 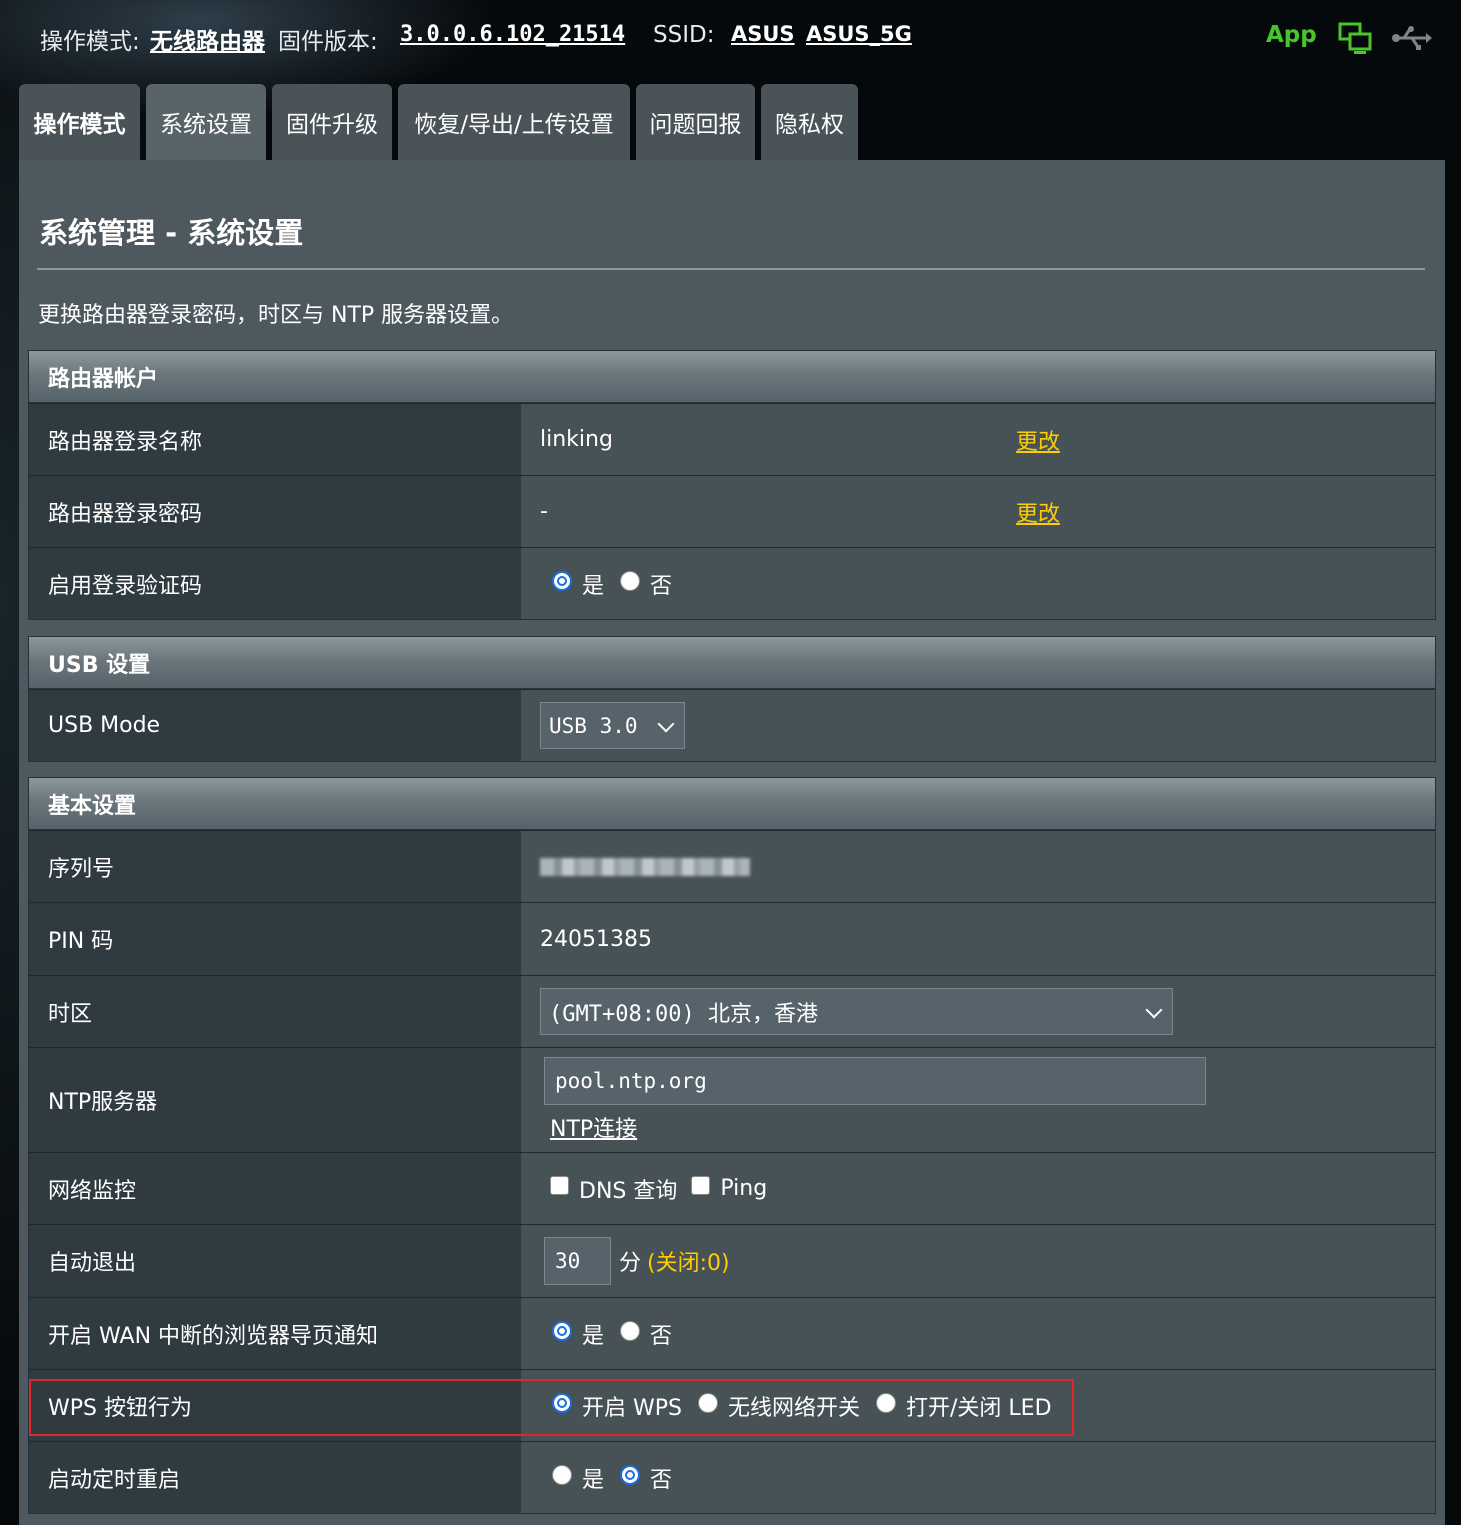 I want to click on app-link: App, so click(x=1291, y=35).